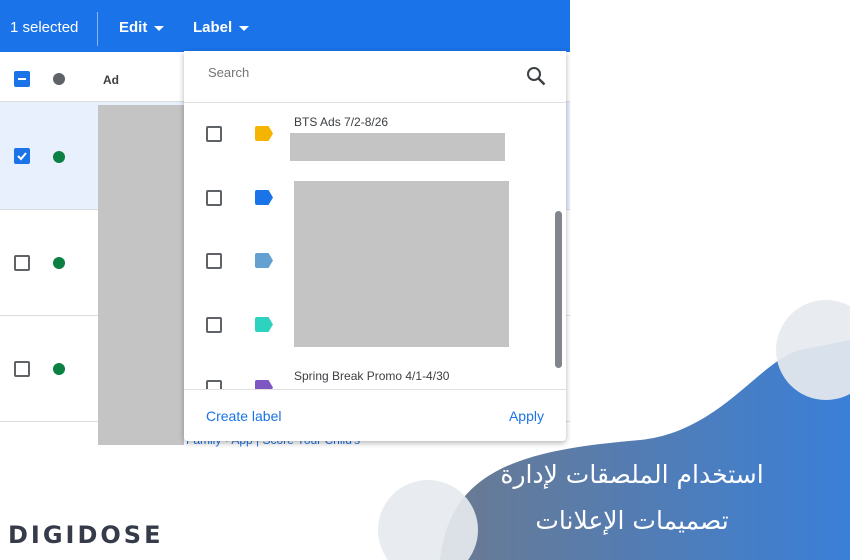 This screenshot has width=850, height=560. I want to click on banner-title-line: تصميمات الإعلانات, so click(632, 520).